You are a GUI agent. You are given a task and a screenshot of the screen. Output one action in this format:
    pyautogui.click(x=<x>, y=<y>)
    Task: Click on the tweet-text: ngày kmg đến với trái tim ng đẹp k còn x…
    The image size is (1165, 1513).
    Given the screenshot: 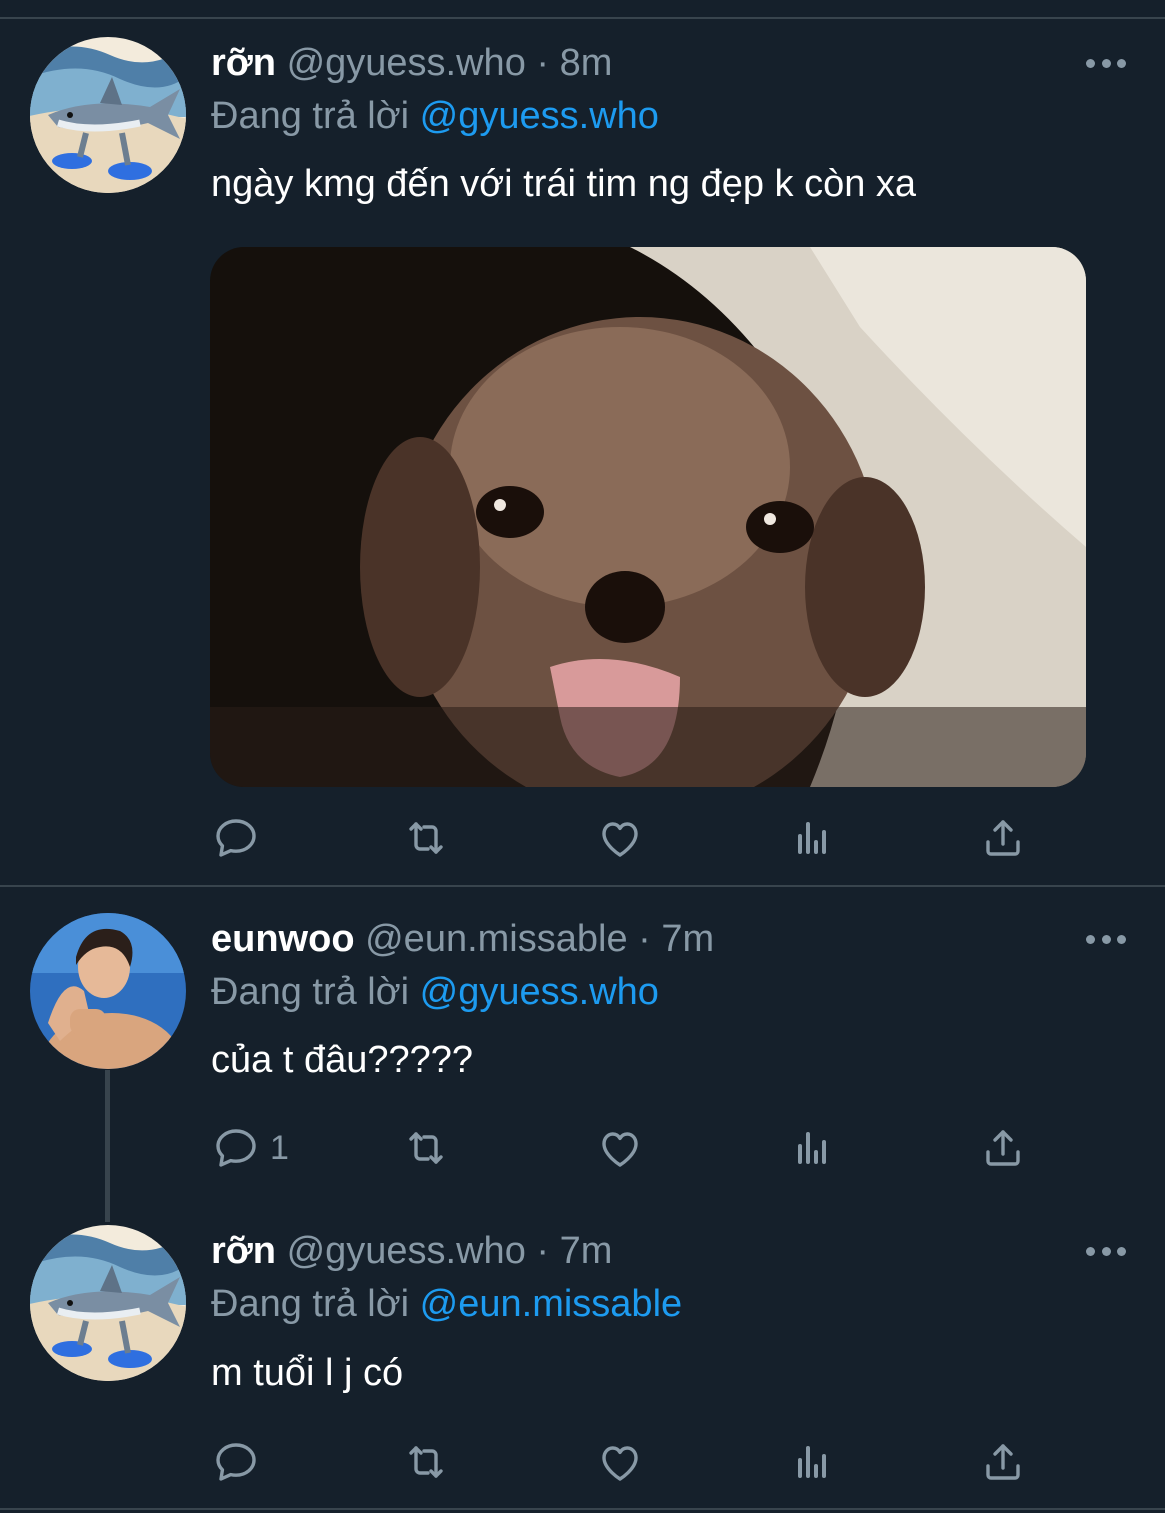 What is the action you would take?
    pyautogui.click(x=564, y=184)
    